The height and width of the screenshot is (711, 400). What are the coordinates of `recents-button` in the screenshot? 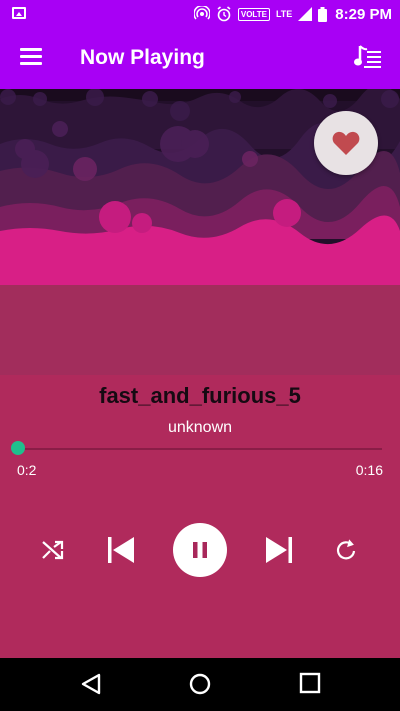 It's located at (310, 685).